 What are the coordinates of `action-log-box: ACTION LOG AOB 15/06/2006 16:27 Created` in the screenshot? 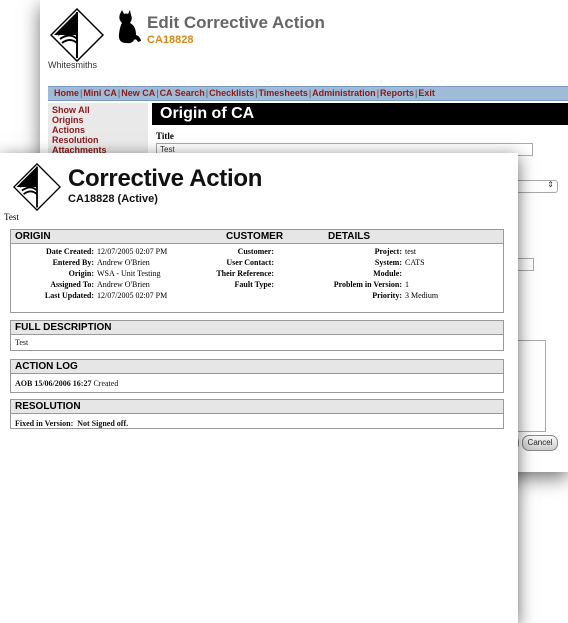 It's located at (257, 376).